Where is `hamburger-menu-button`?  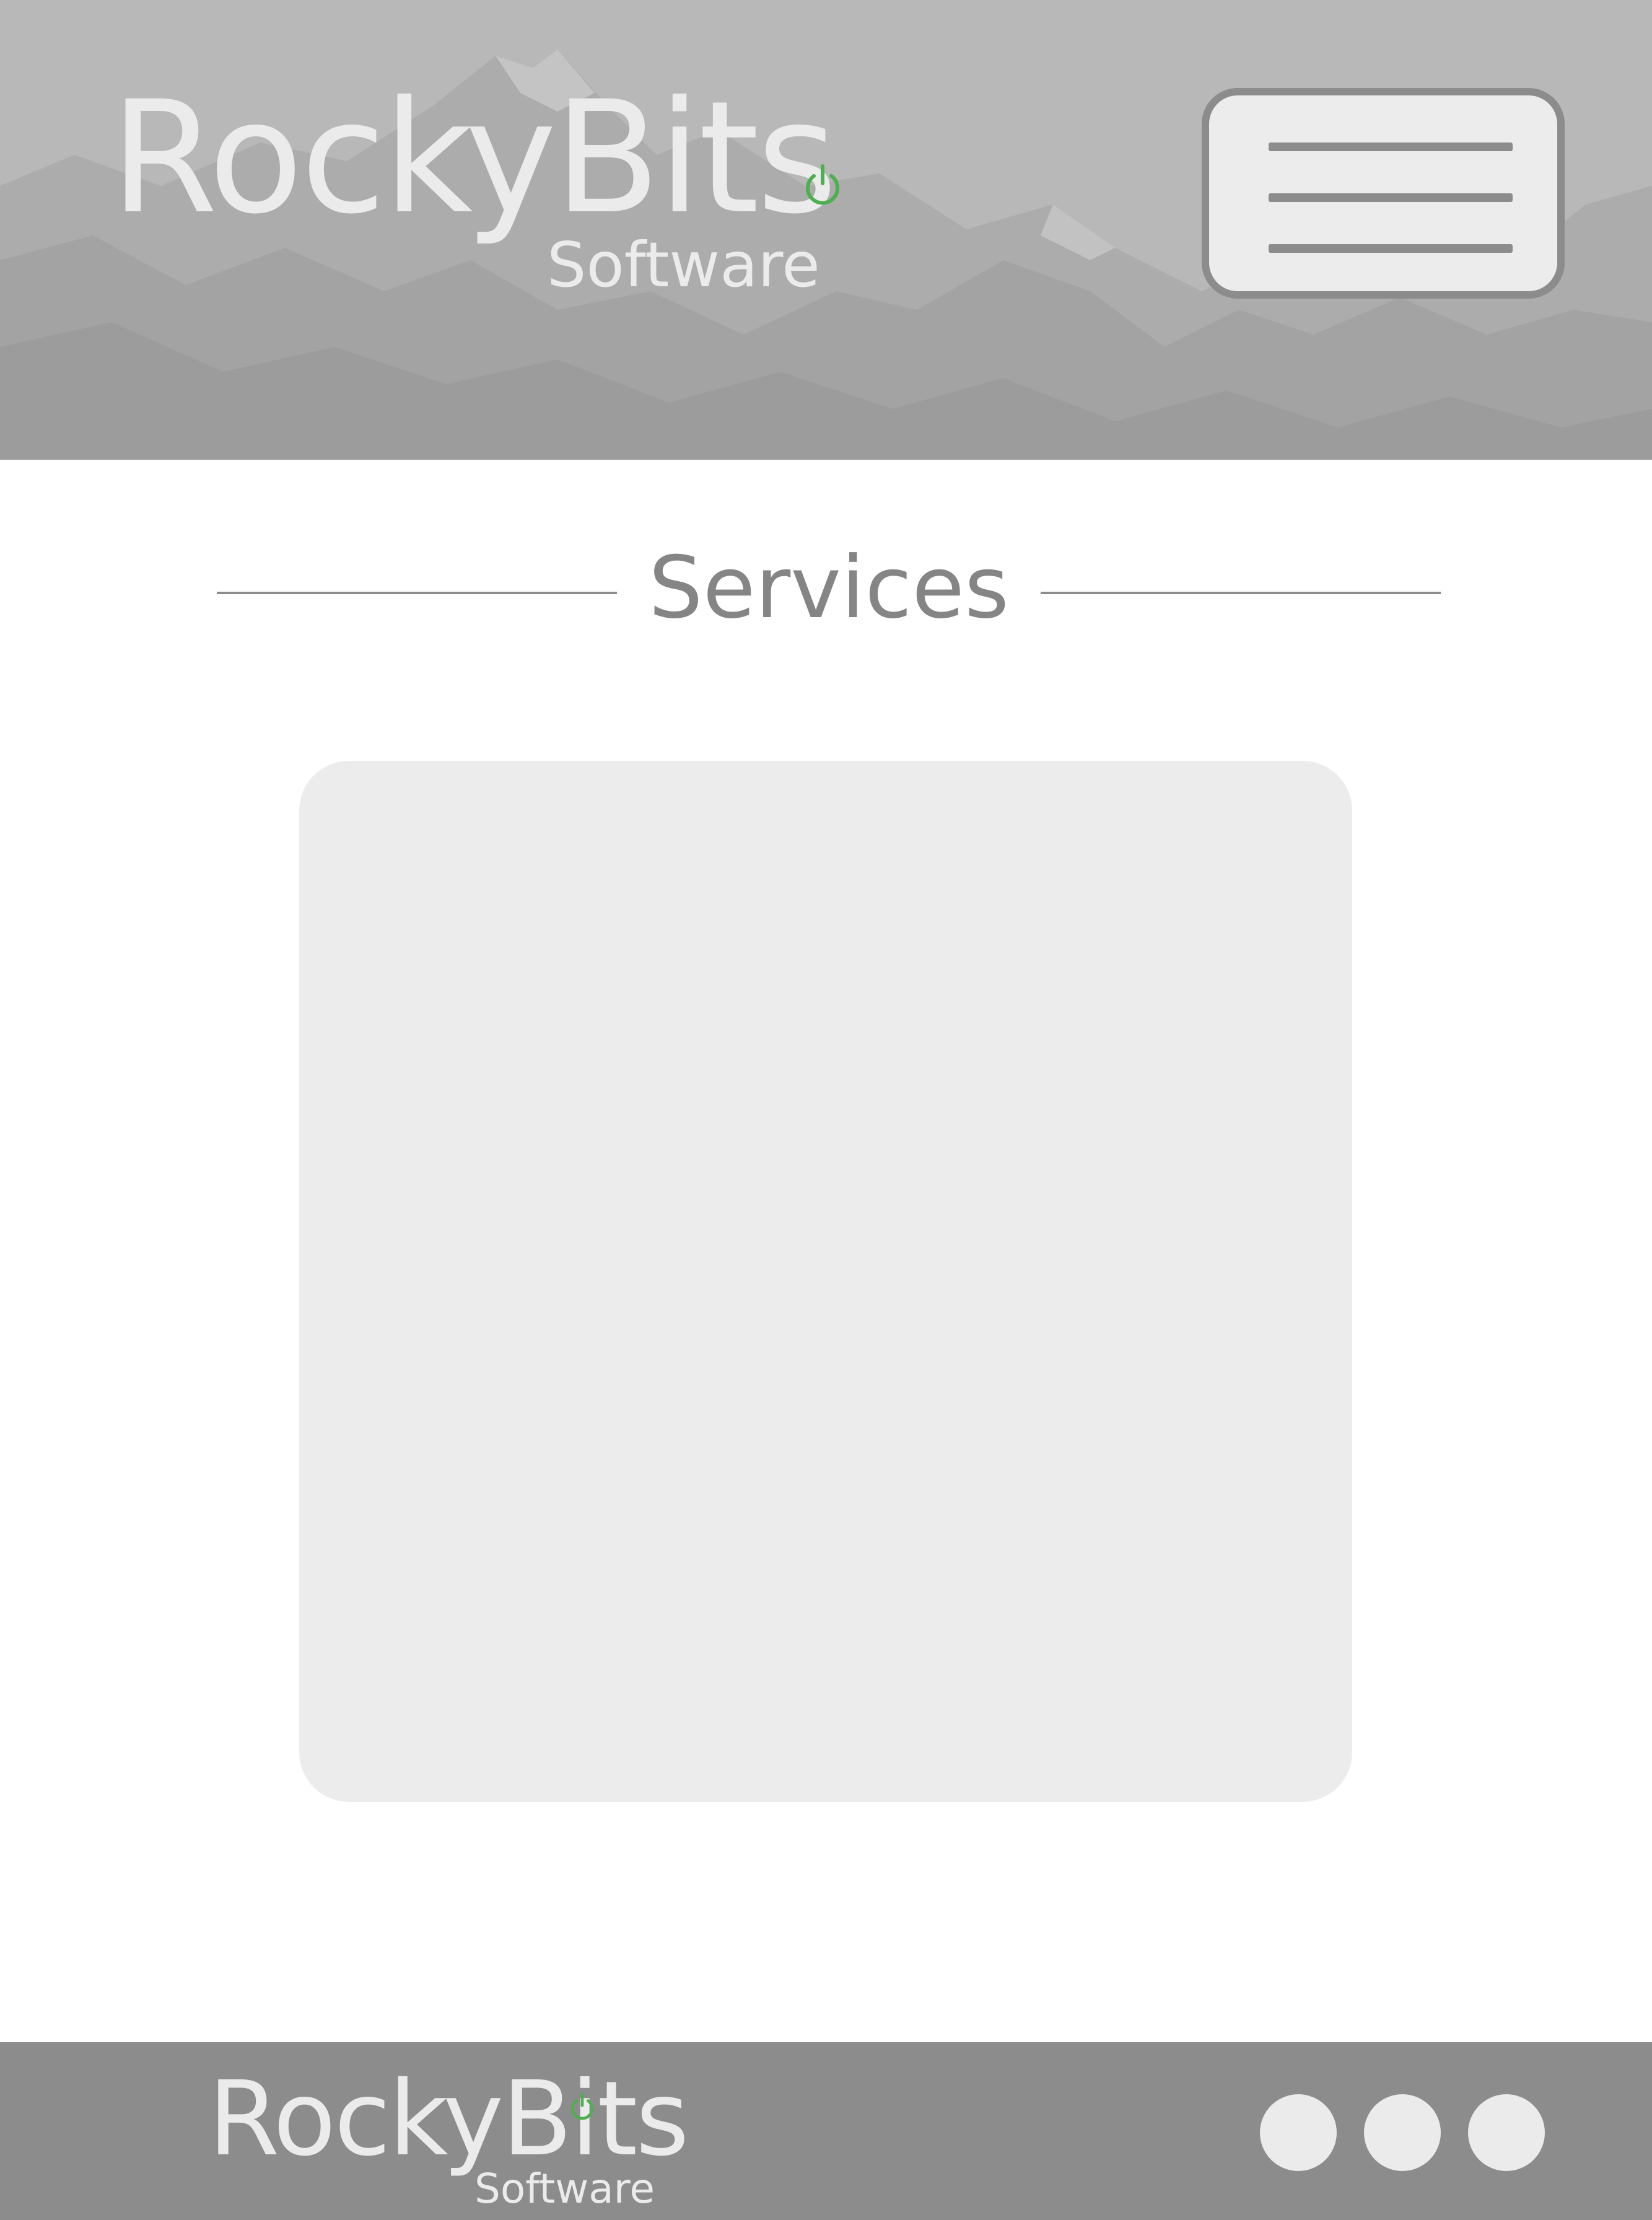
hamburger-menu-button is located at coordinates (1384, 194).